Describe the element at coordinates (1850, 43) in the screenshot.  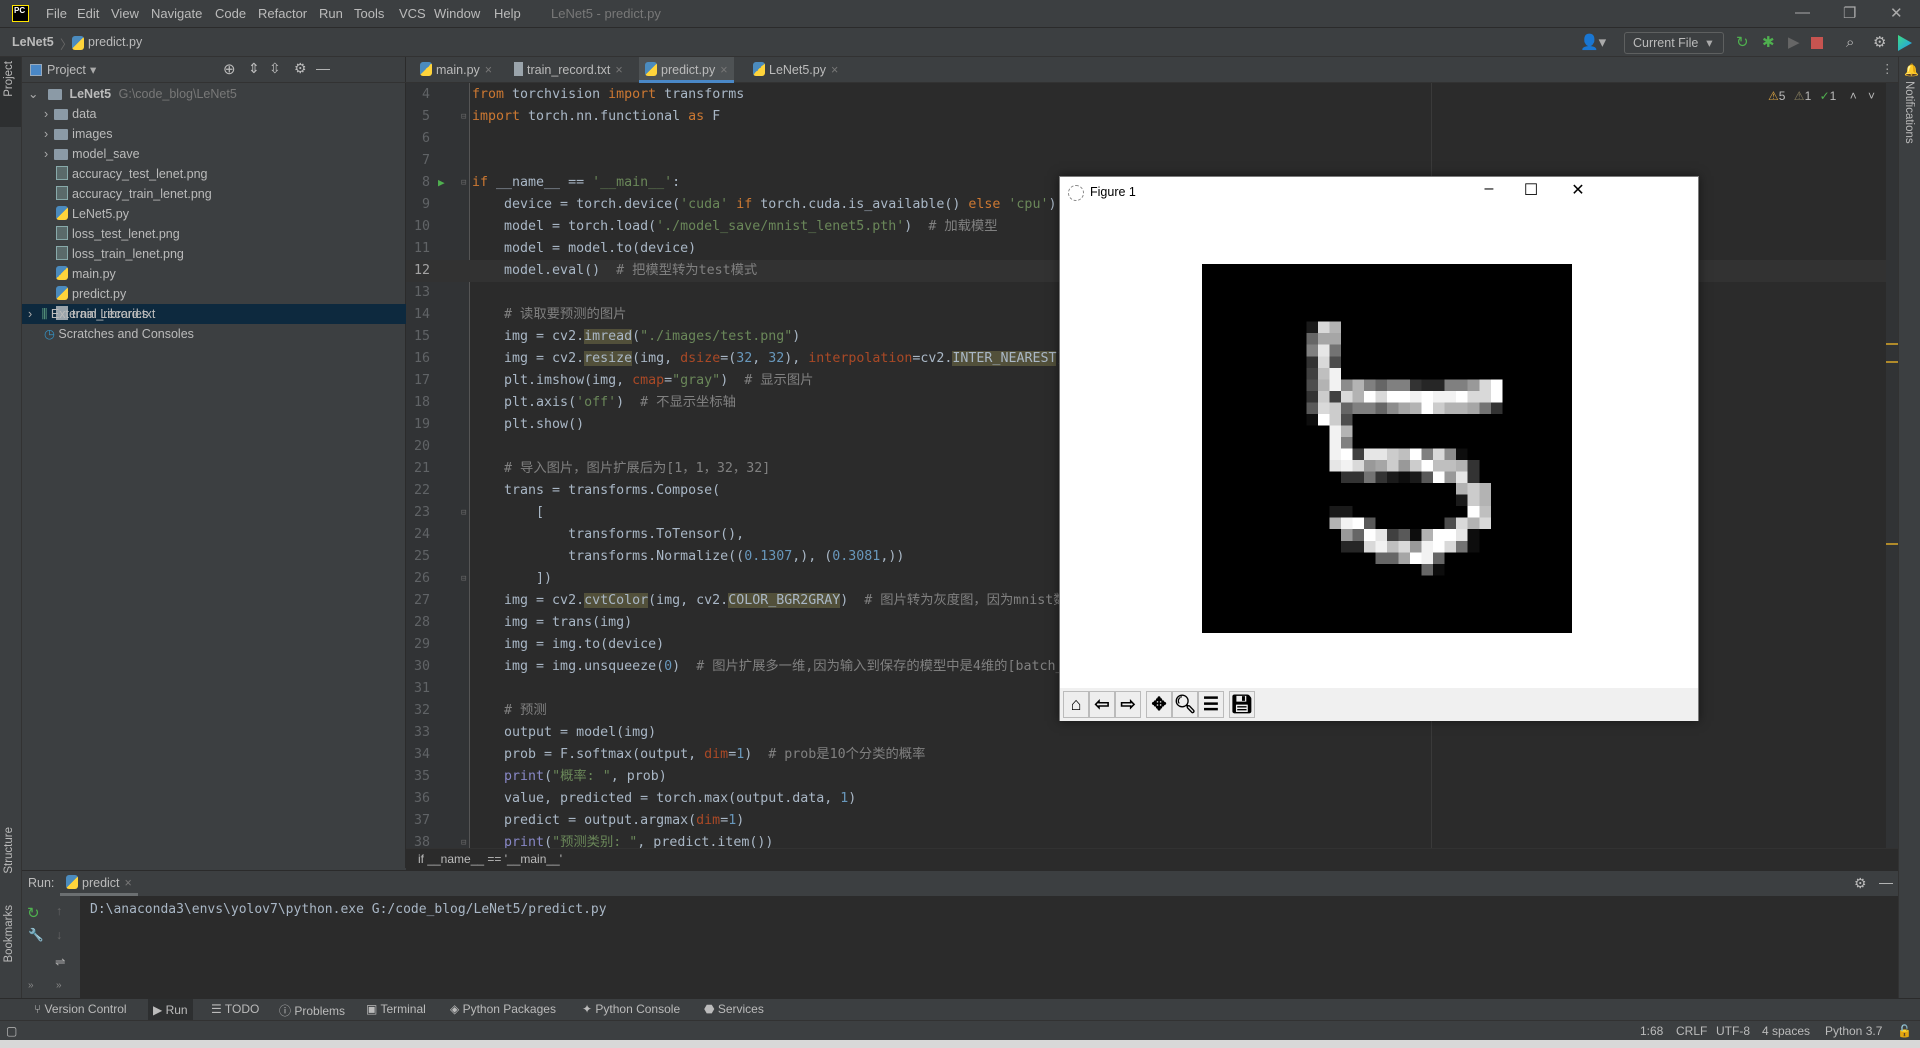
I see `search-icon: ⌕` at that location.